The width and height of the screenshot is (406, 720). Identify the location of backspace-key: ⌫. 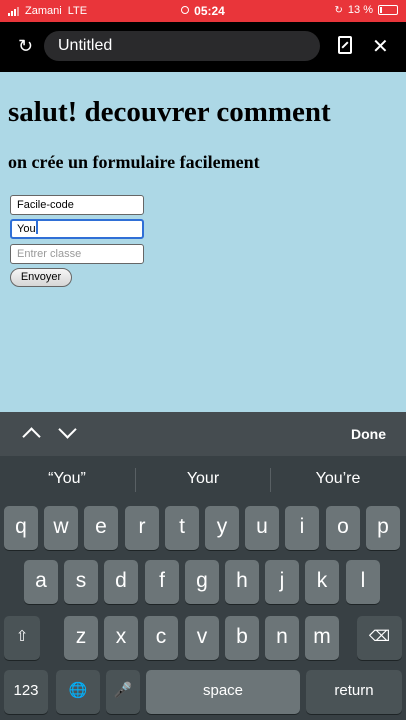
(379, 638).